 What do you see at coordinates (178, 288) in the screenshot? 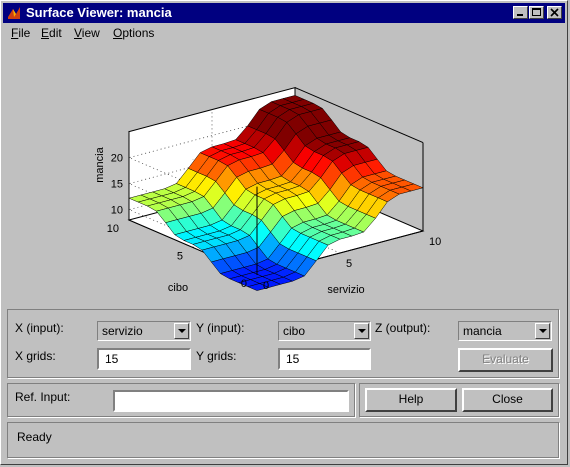
I see `y-axis-label: cibo` at bounding box center [178, 288].